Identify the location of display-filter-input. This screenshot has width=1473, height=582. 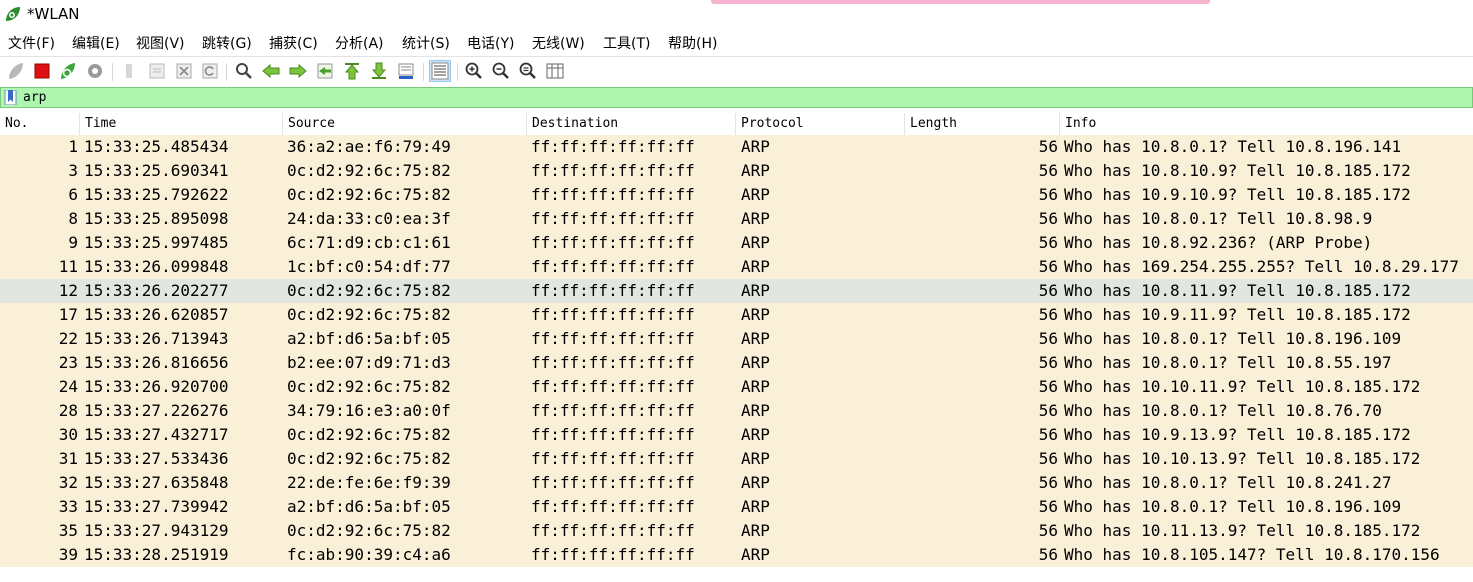
(743, 97).